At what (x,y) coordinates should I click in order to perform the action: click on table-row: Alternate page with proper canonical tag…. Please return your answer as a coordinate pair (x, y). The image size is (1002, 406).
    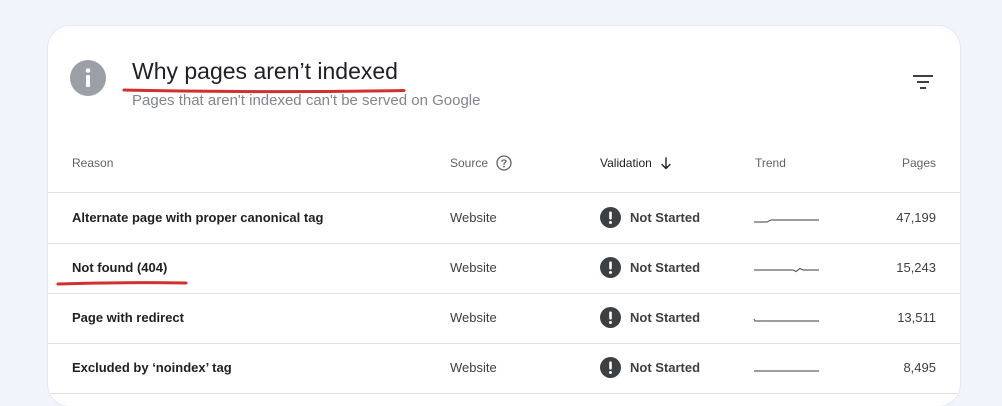
    Looking at the image, I should click on (504, 218).